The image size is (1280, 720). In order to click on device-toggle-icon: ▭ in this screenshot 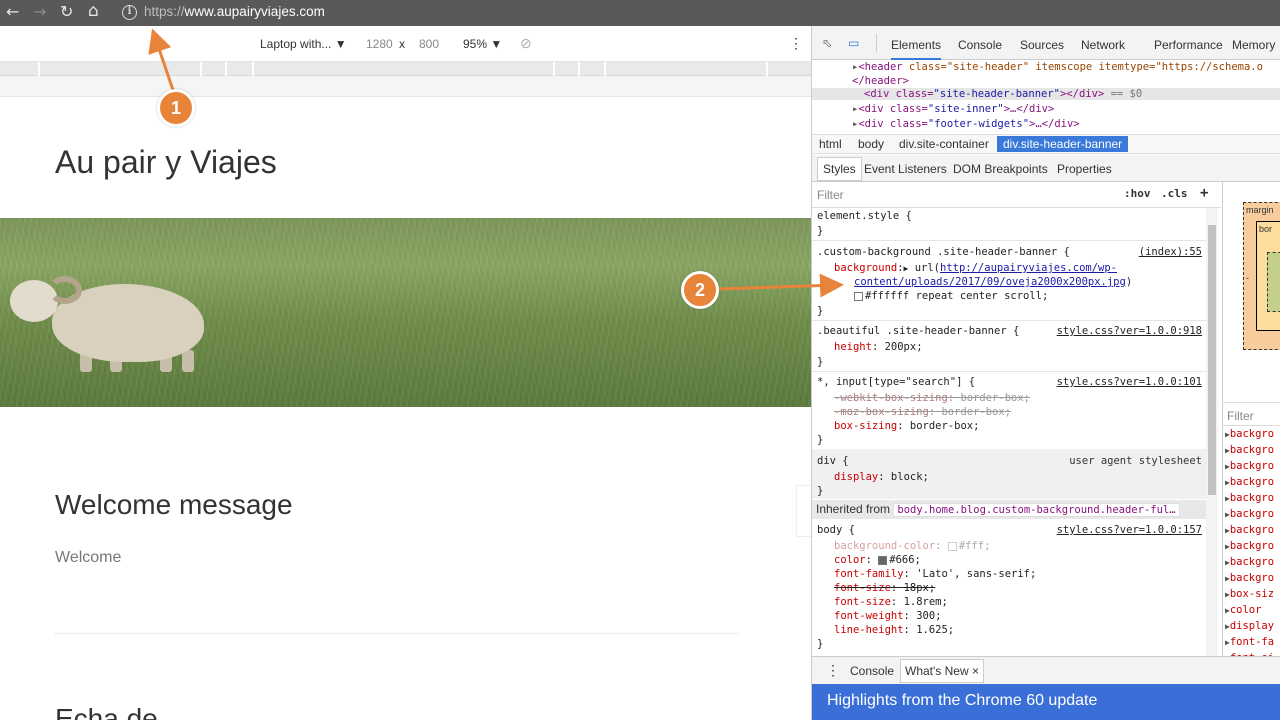, I will do `click(855, 43)`.